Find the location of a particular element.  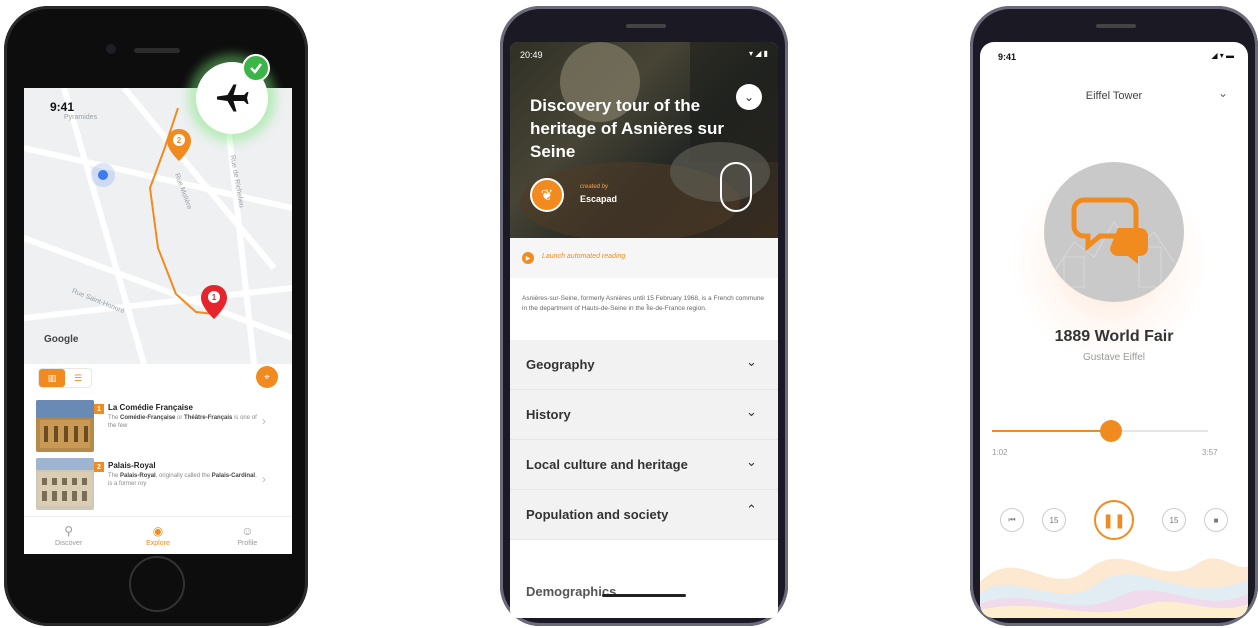

current-time: 1:02 is located at coordinates (1000, 452).